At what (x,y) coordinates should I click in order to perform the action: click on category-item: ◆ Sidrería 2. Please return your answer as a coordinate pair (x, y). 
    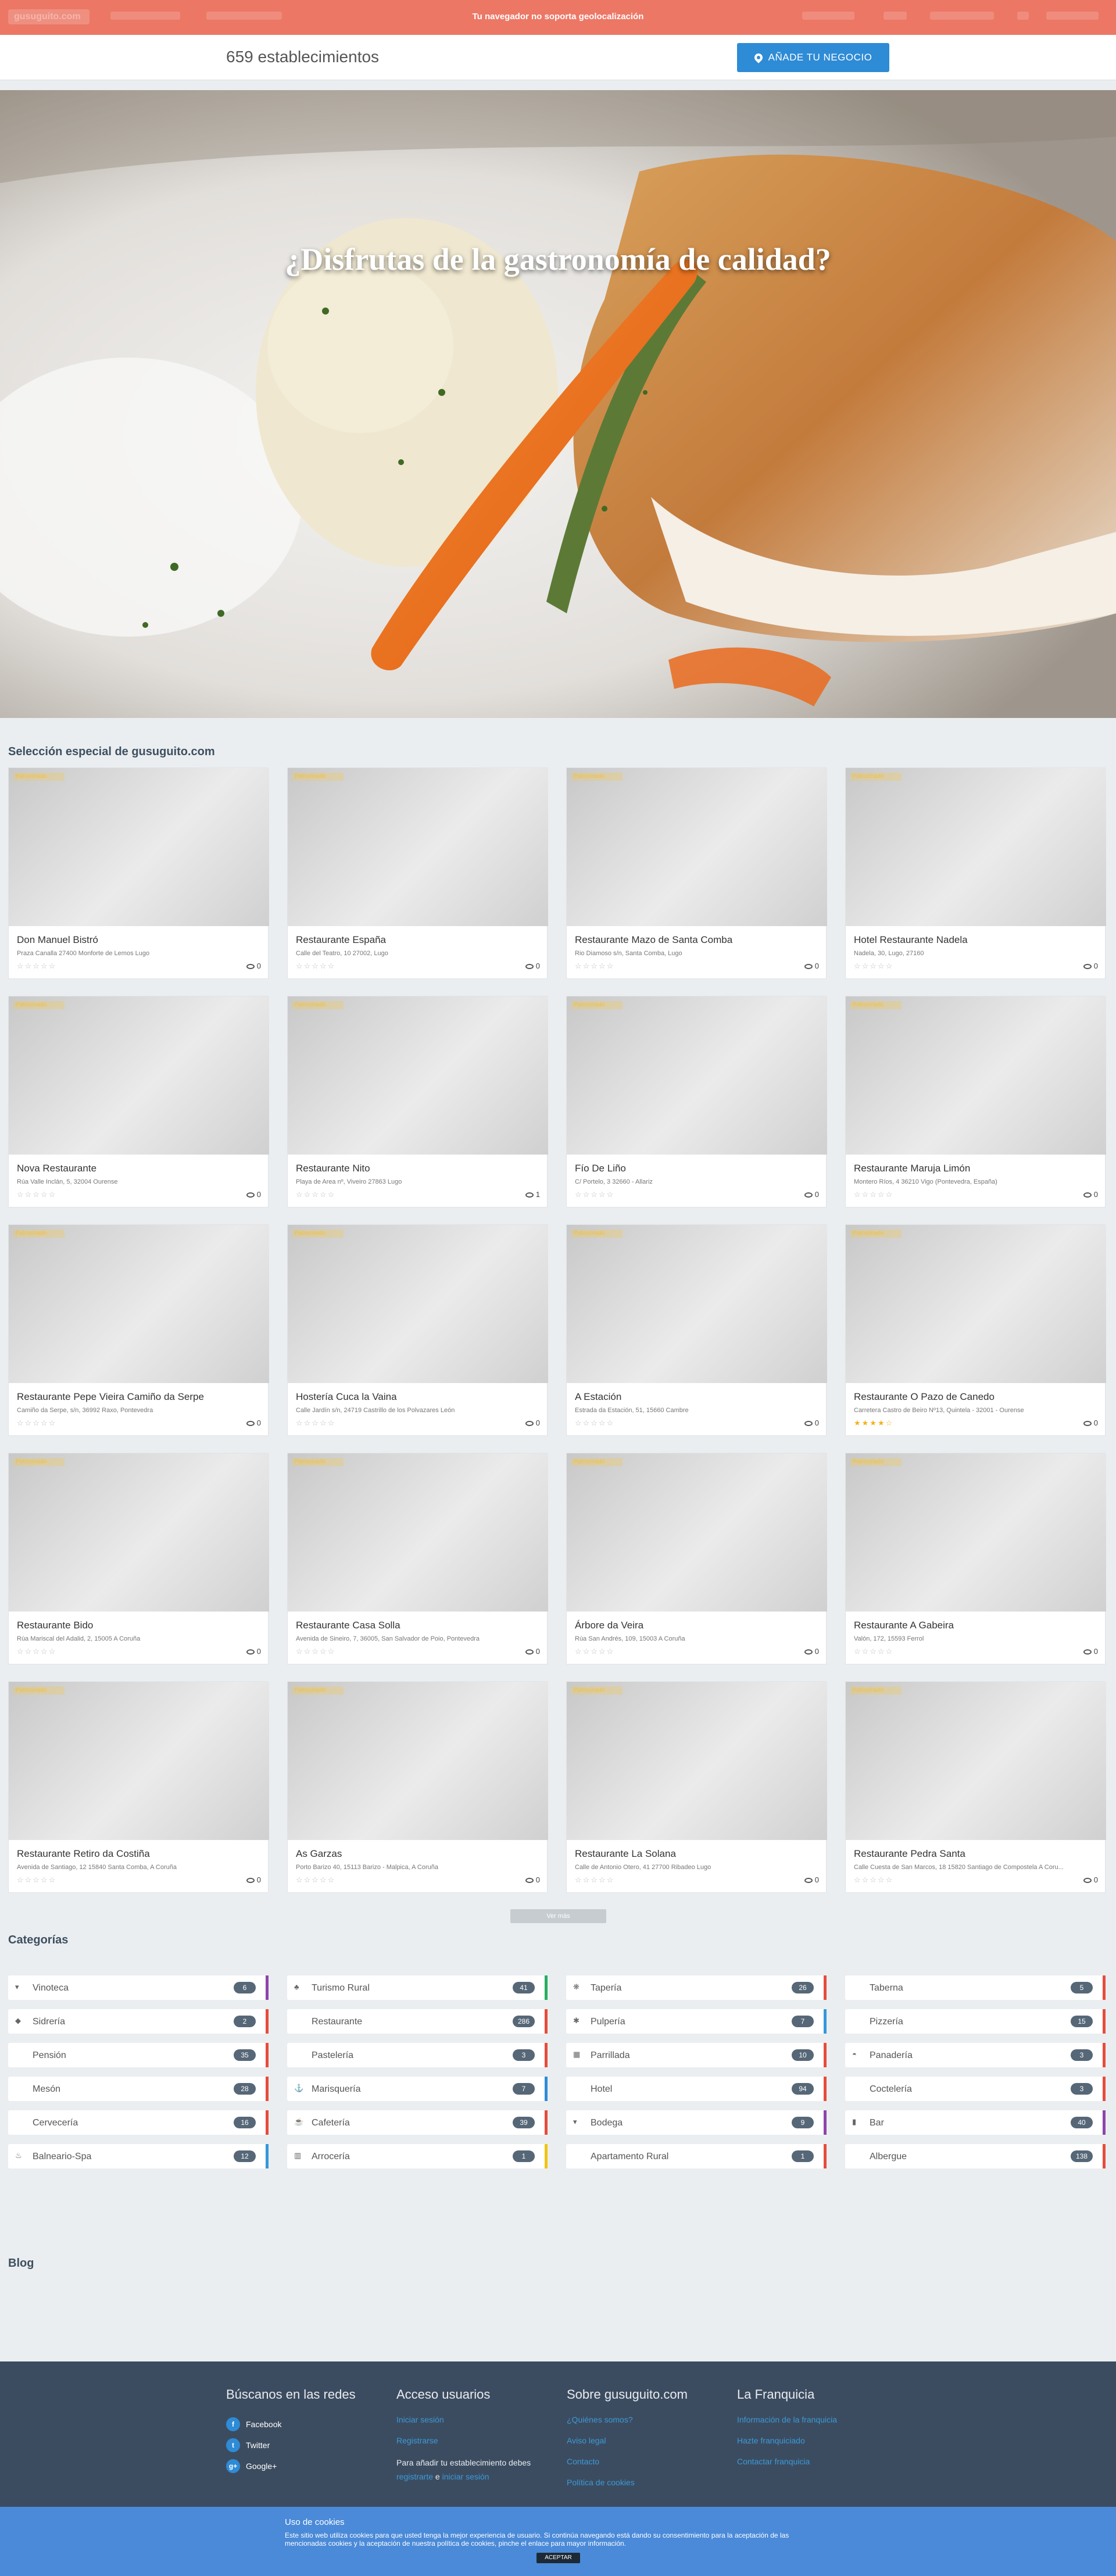
    Looking at the image, I should click on (138, 2021).